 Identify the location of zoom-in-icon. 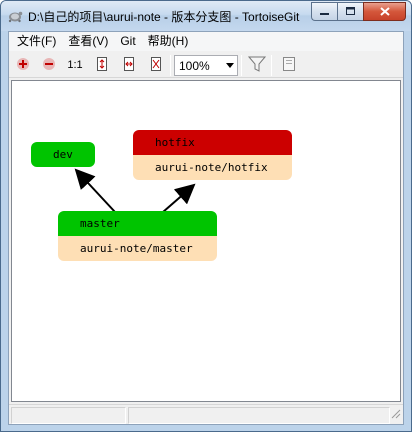
(23, 65).